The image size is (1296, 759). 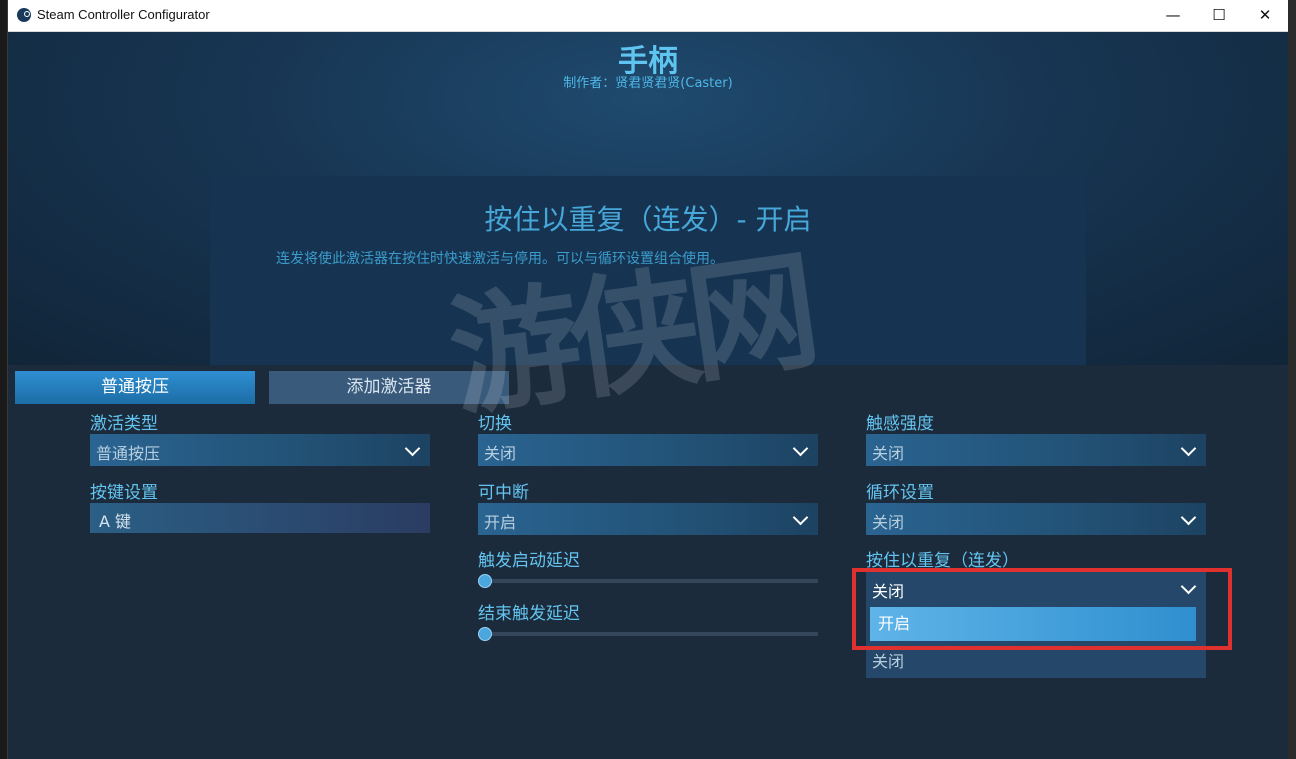 I want to click on author-label: 制作者：贤君贤君贤(Caster), so click(x=648, y=83).